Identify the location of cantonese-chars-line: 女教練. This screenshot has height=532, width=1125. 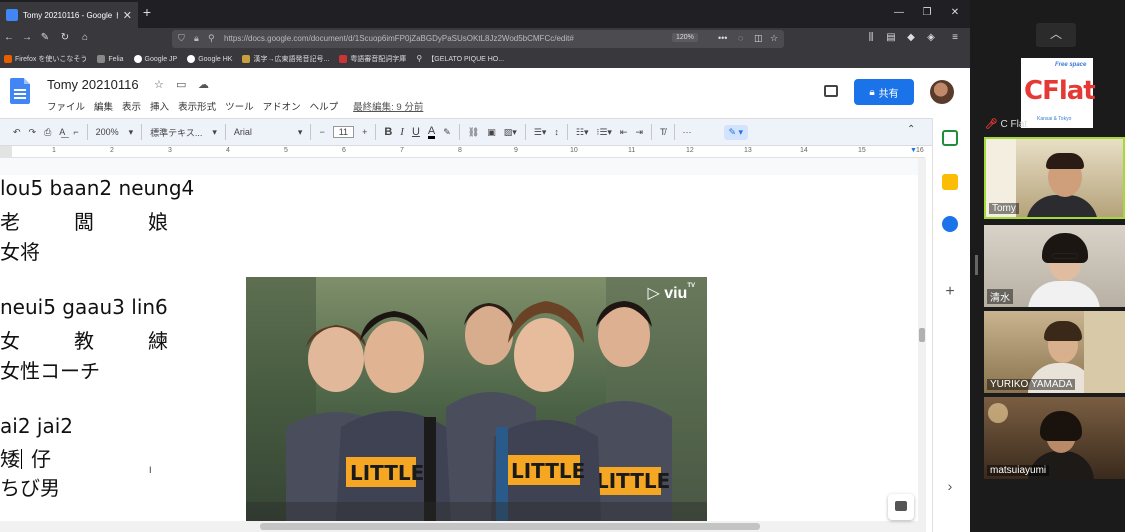
(84, 339).